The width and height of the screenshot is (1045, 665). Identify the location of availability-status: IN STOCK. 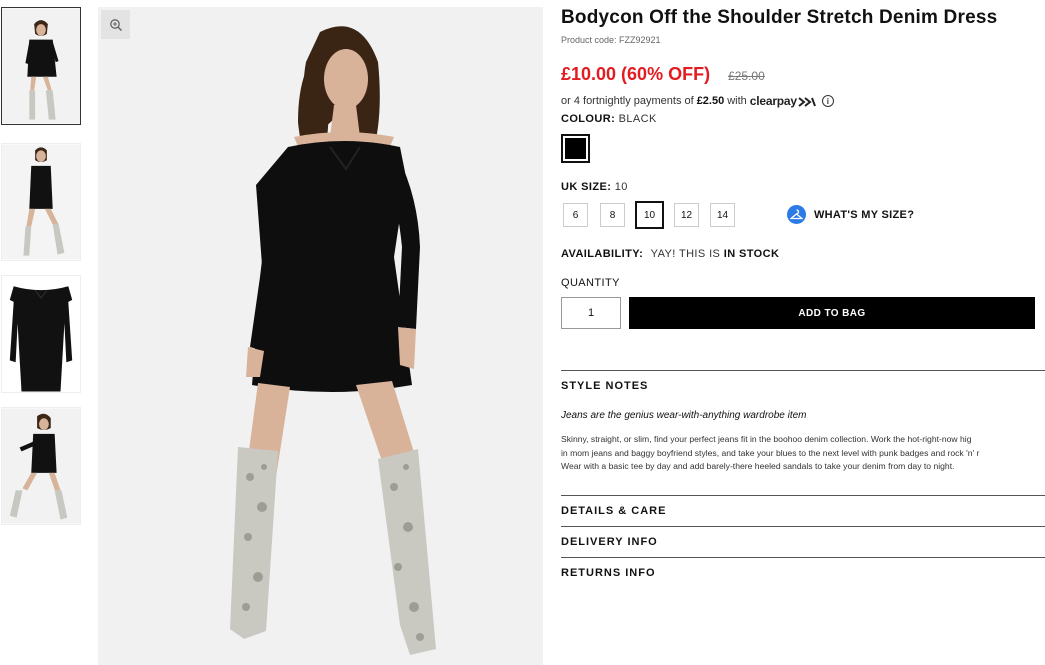
(751, 254).